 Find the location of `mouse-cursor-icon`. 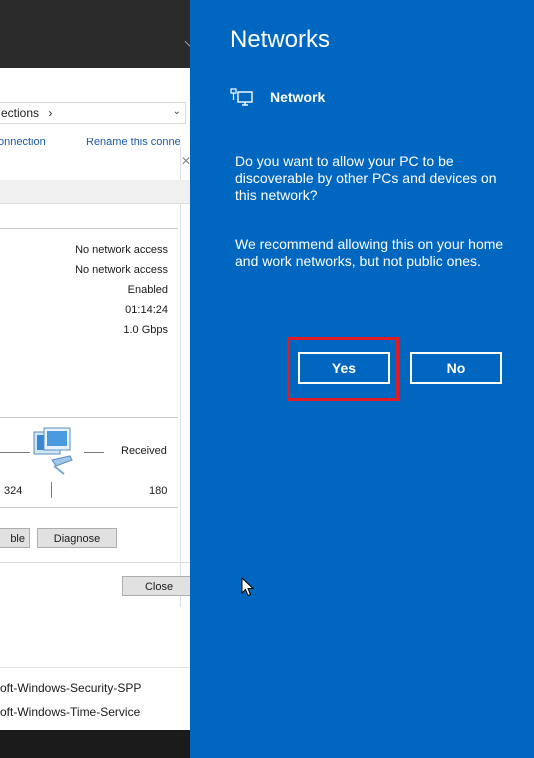

mouse-cursor-icon is located at coordinates (247, 587).